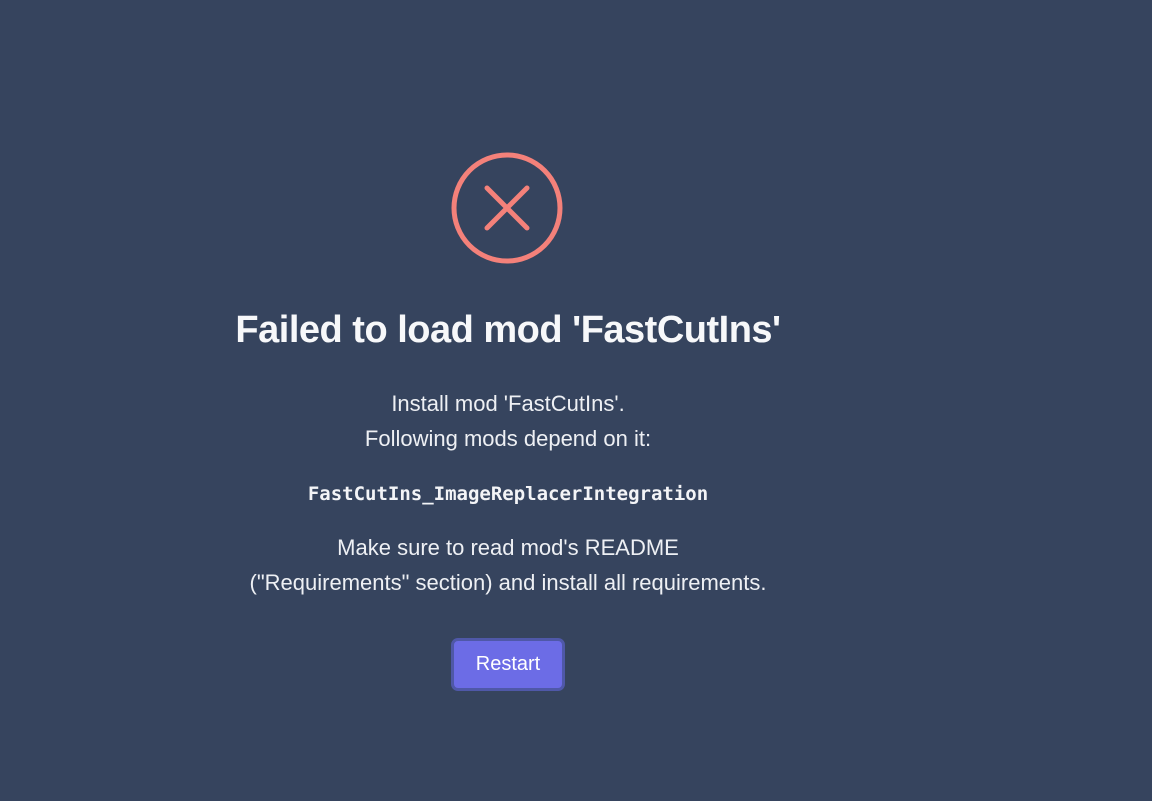 This screenshot has width=1152, height=801. What do you see at coordinates (508, 664) in the screenshot?
I see `restart-button: Restart` at bounding box center [508, 664].